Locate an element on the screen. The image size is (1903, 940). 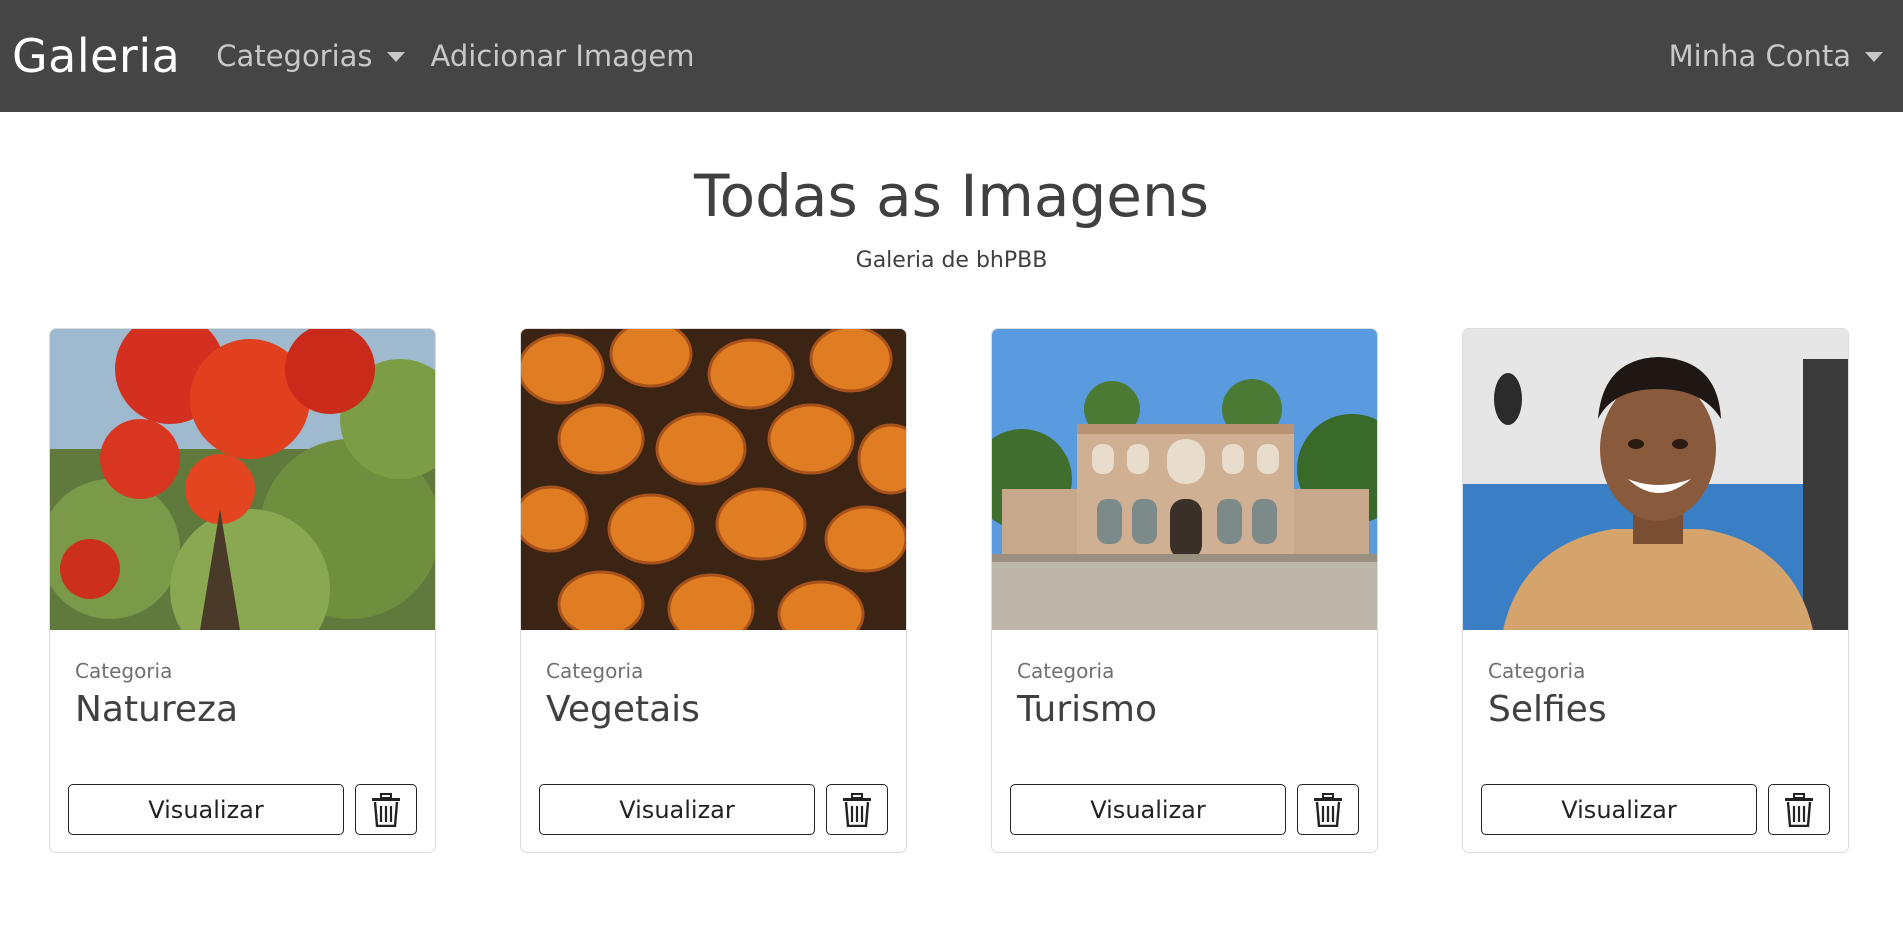
nav-add-image-link: Adicionar Imagem is located at coordinates (563, 56).